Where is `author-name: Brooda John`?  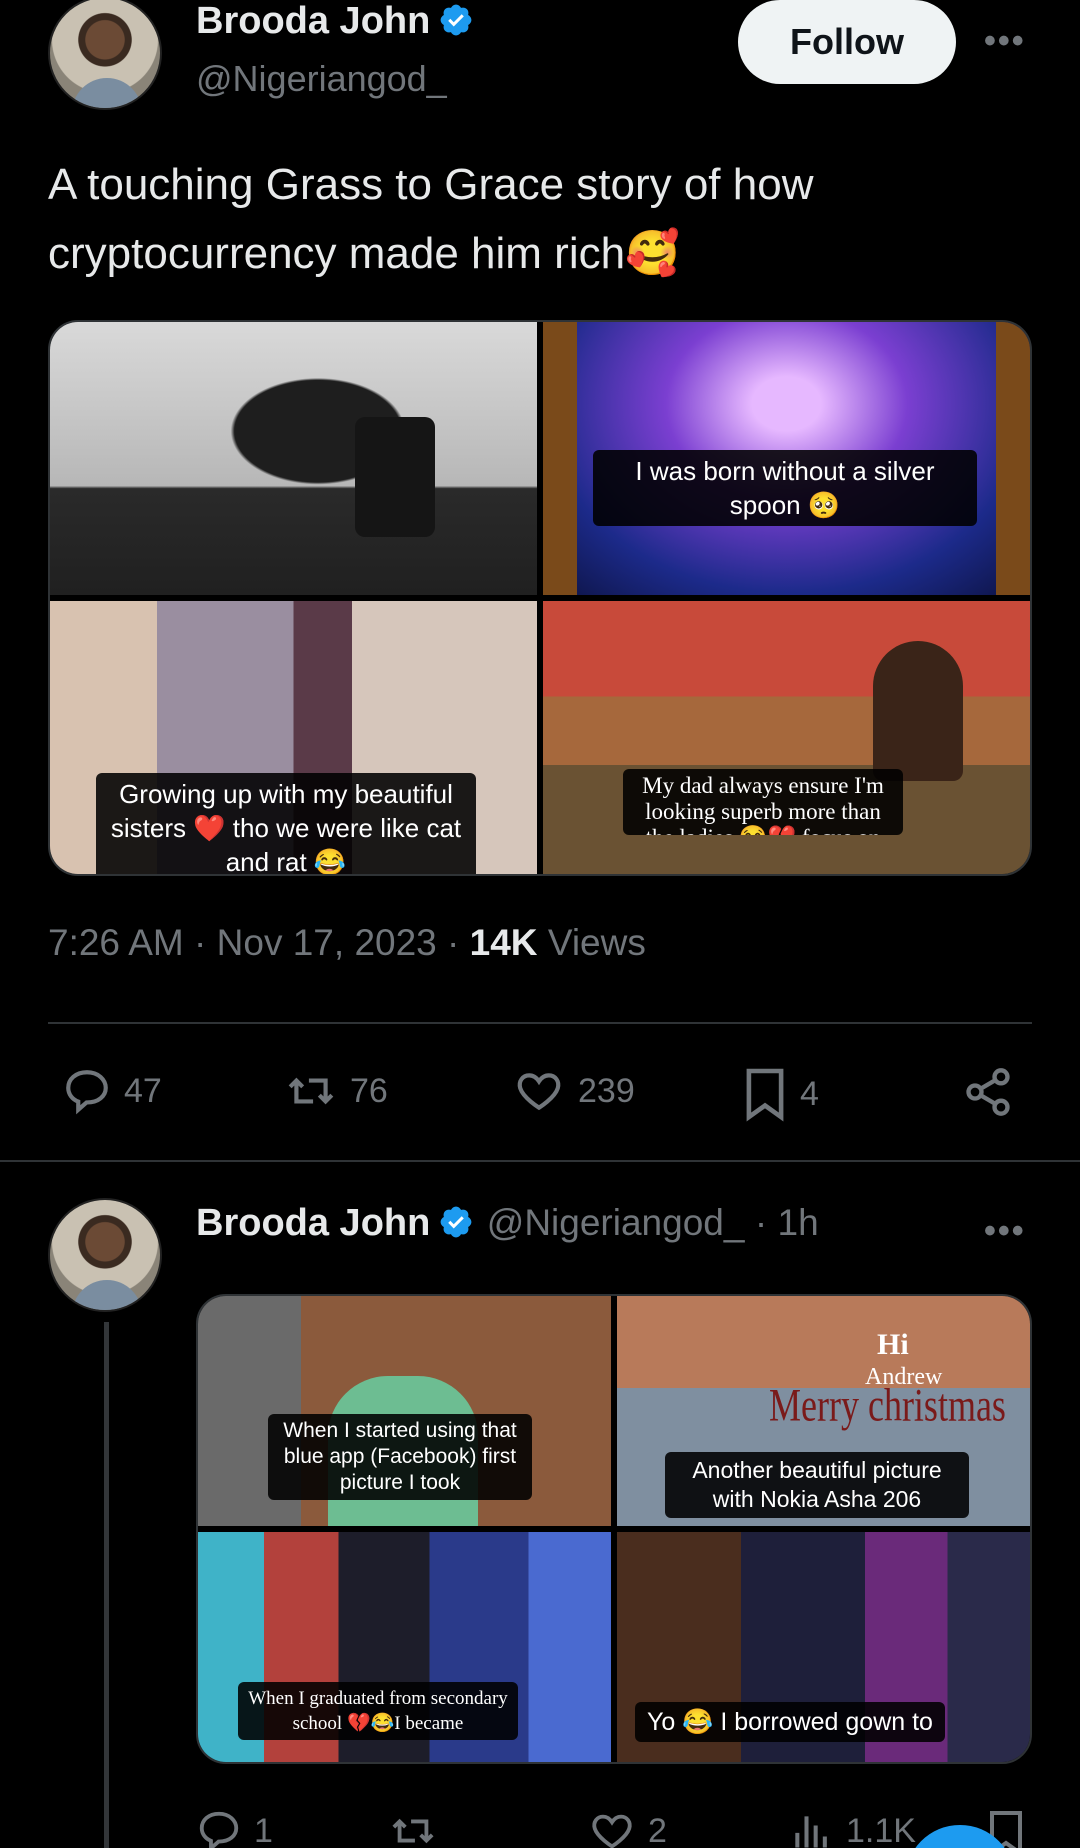 author-name: Brooda John is located at coordinates (335, 21).